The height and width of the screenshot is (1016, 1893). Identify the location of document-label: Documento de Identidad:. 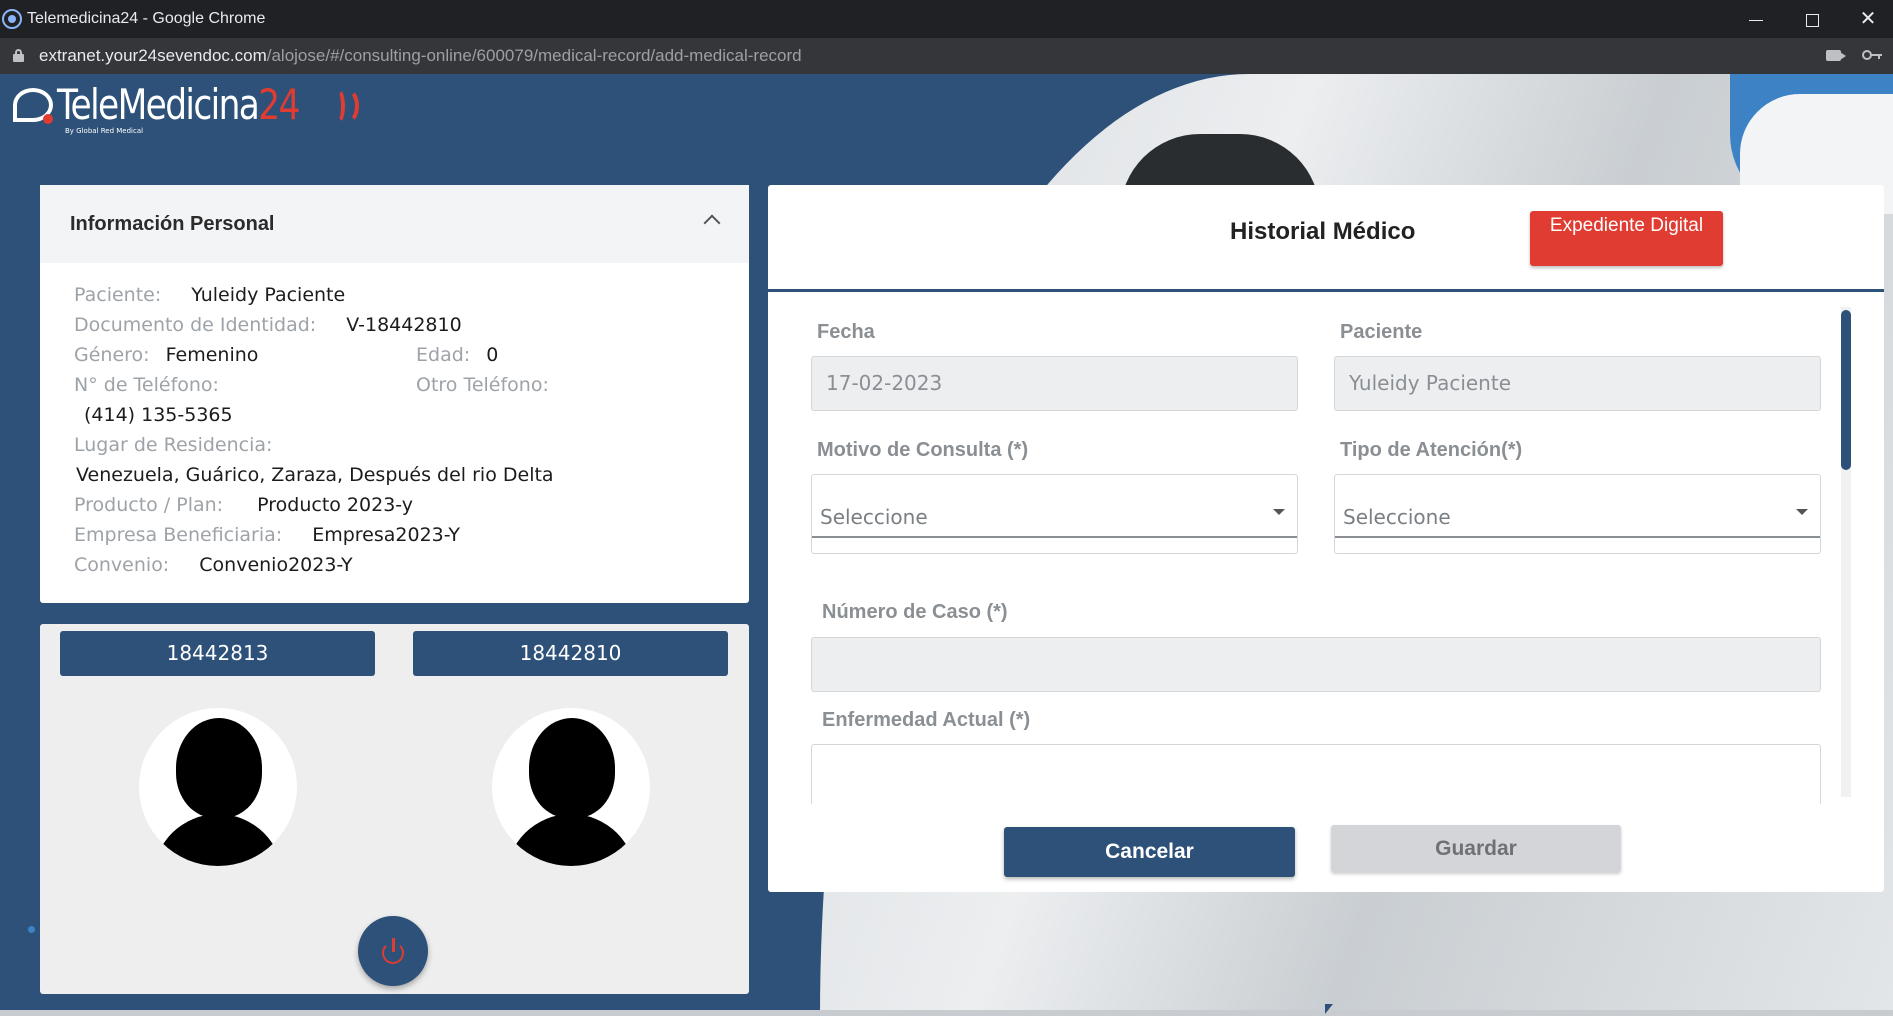
(195, 325).